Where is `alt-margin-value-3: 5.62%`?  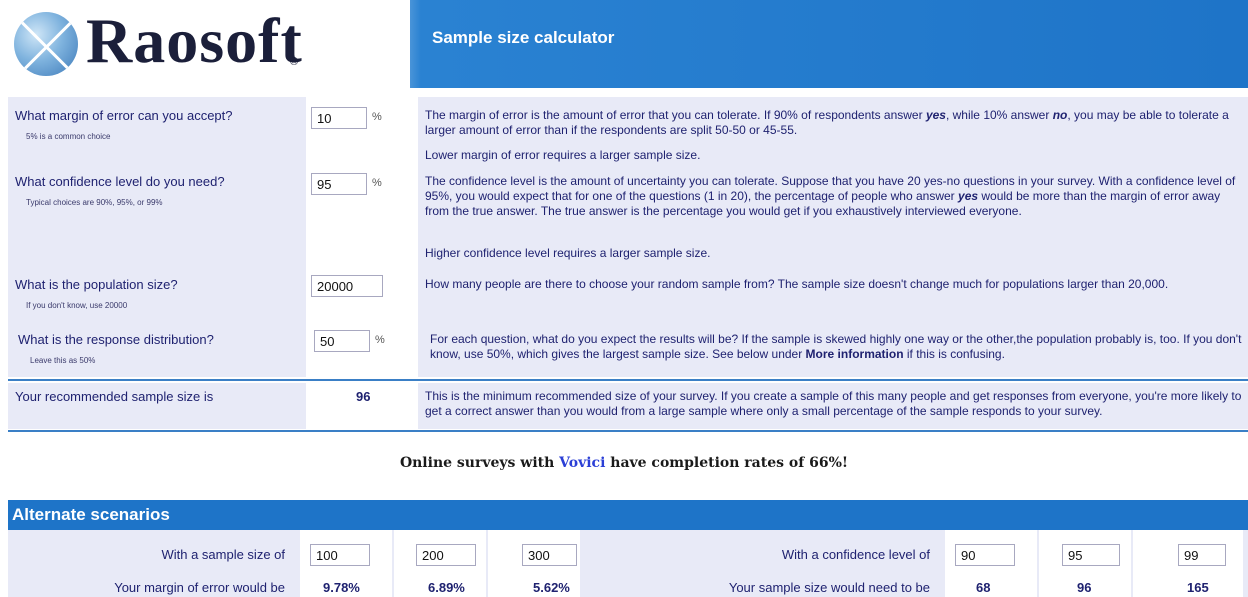
alt-margin-value-3: 5.62% is located at coordinates (551, 587).